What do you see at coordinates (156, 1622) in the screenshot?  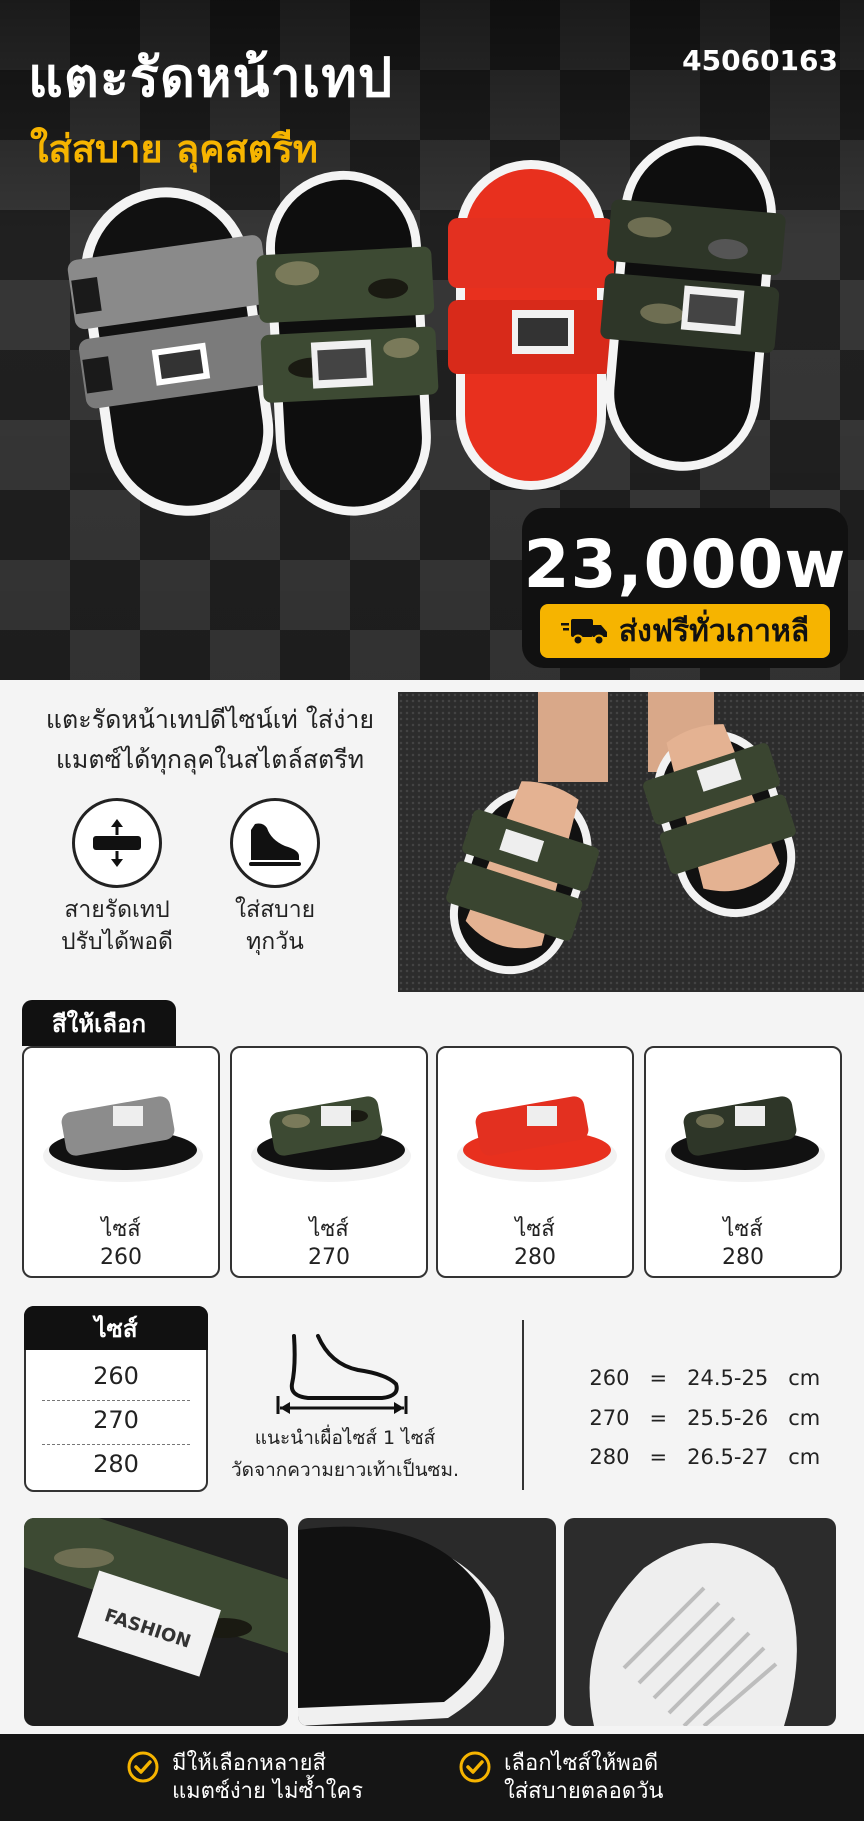 I see `detail-photo-strap: FASHION` at bounding box center [156, 1622].